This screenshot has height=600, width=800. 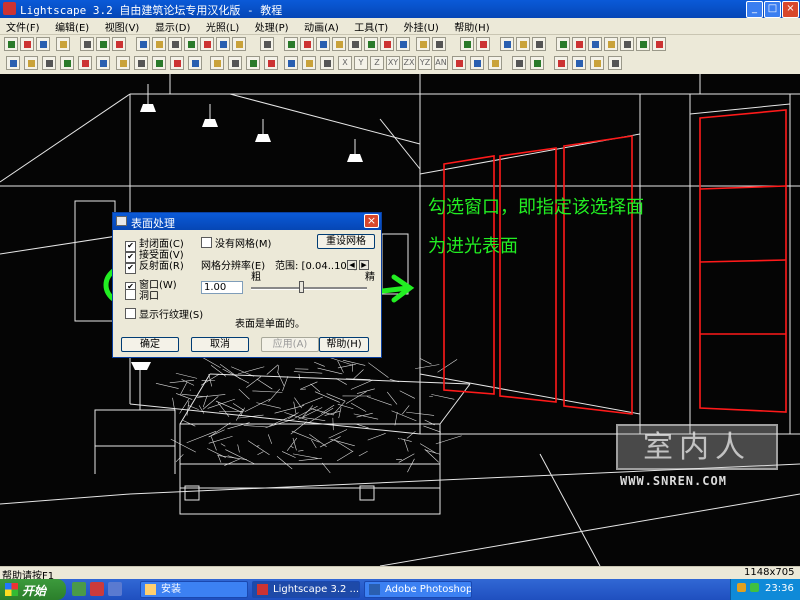 I want to click on apply-button: 应用(A), so click(x=290, y=344).